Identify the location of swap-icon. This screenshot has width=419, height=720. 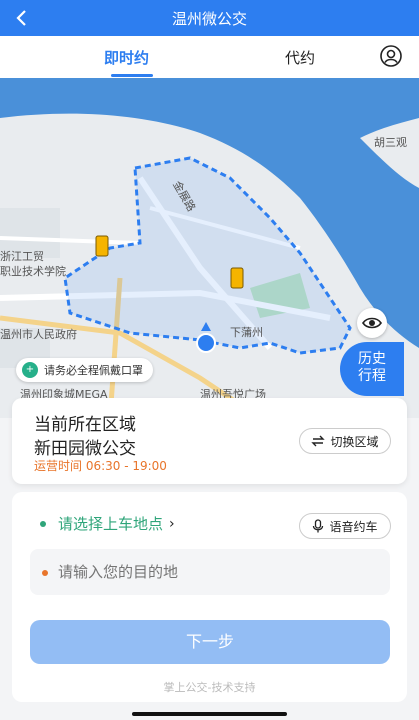
(318, 441).